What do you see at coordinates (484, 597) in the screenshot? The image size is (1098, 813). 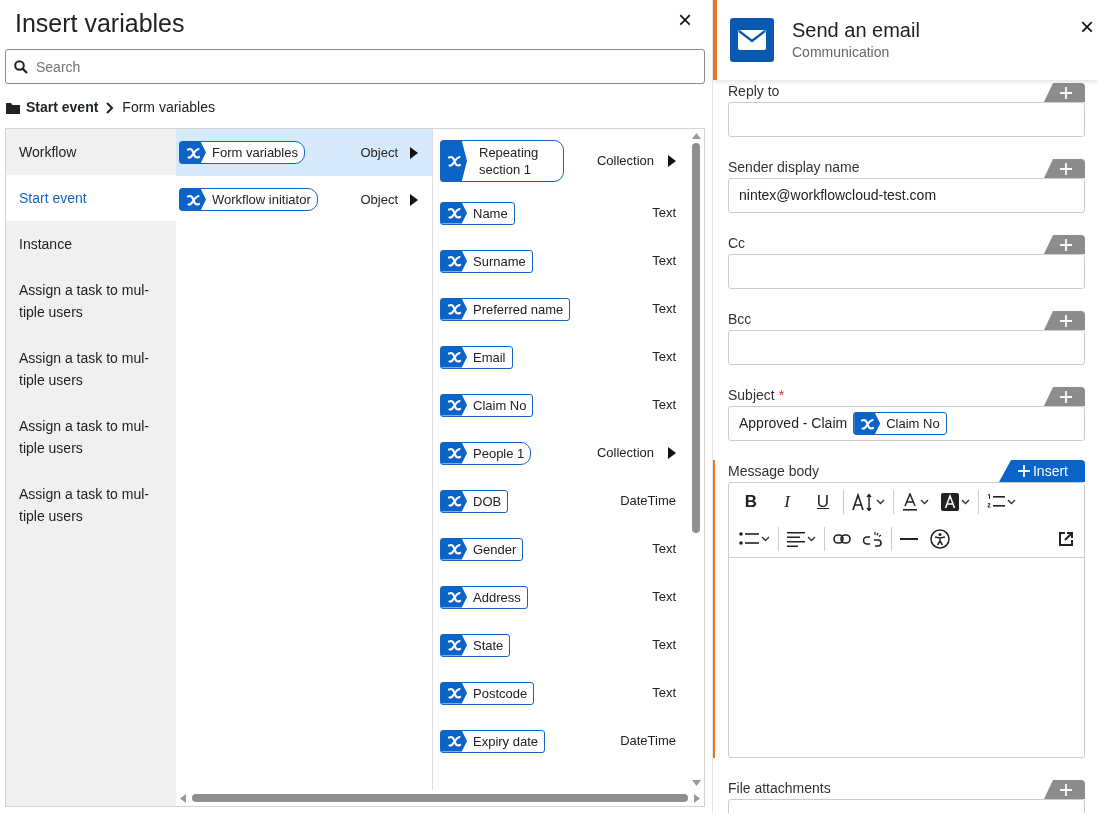 I see `variable-tag: Address` at bounding box center [484, 597].